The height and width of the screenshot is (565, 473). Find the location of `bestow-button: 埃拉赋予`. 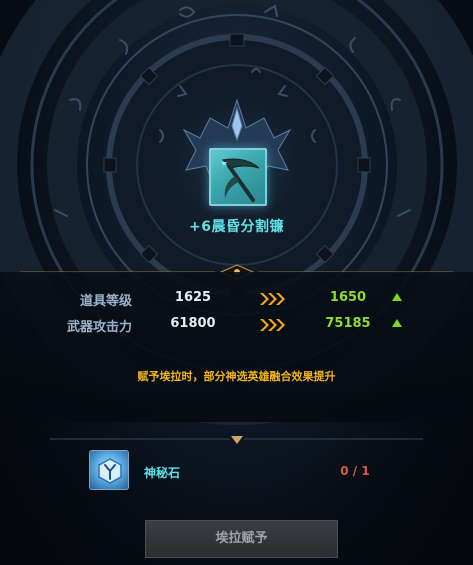

bestow-button: 埃拉赋予 is located at coordinates (241, 539).